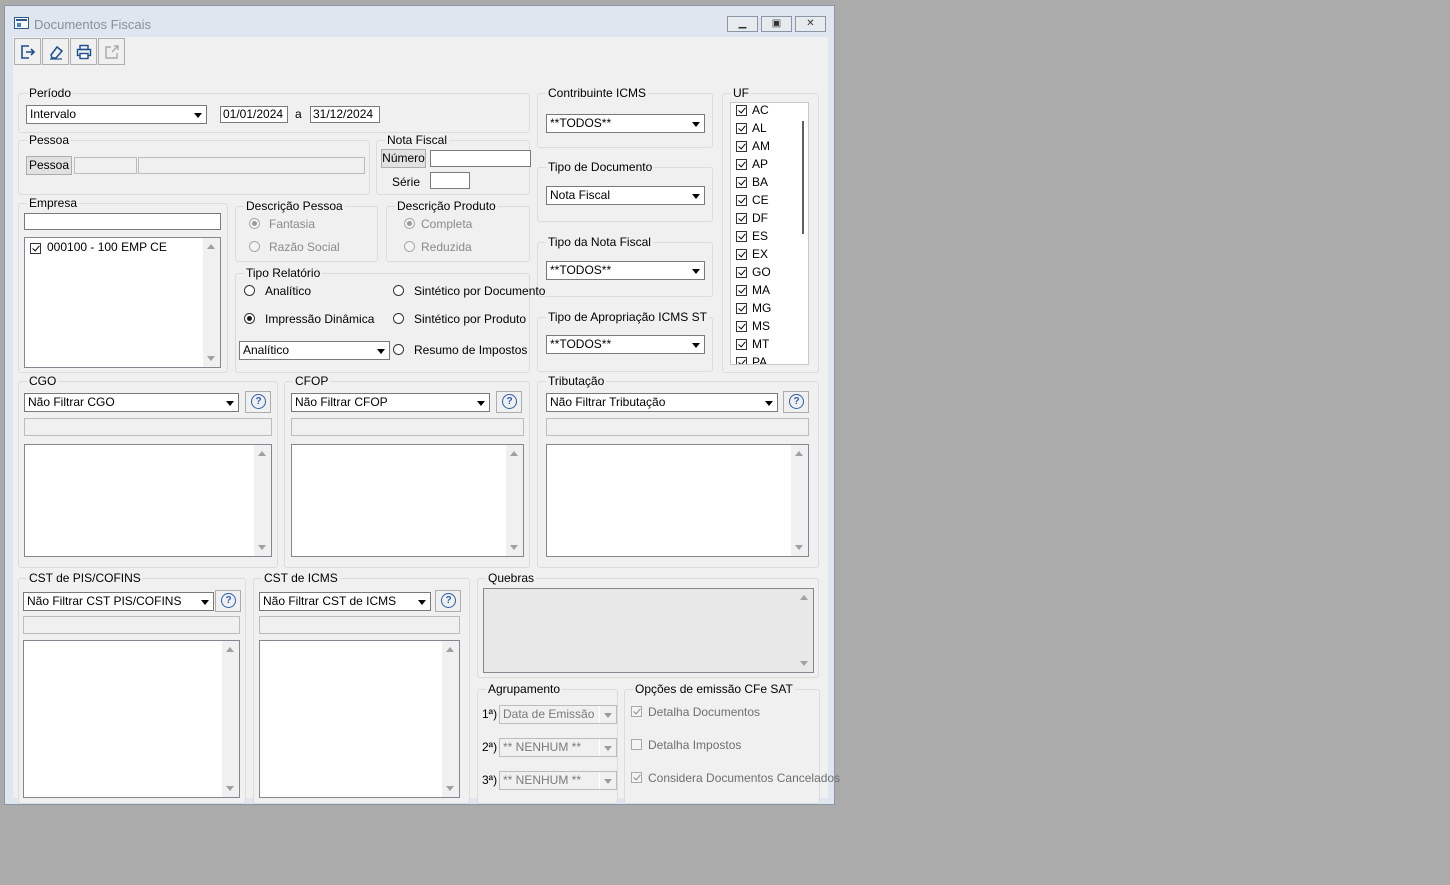 The image size is (1450, 885). What do you see at coordinates (398, 318) in the screenshot?
I see `sintetico-produto-radio` at bounding box center [398, 318].